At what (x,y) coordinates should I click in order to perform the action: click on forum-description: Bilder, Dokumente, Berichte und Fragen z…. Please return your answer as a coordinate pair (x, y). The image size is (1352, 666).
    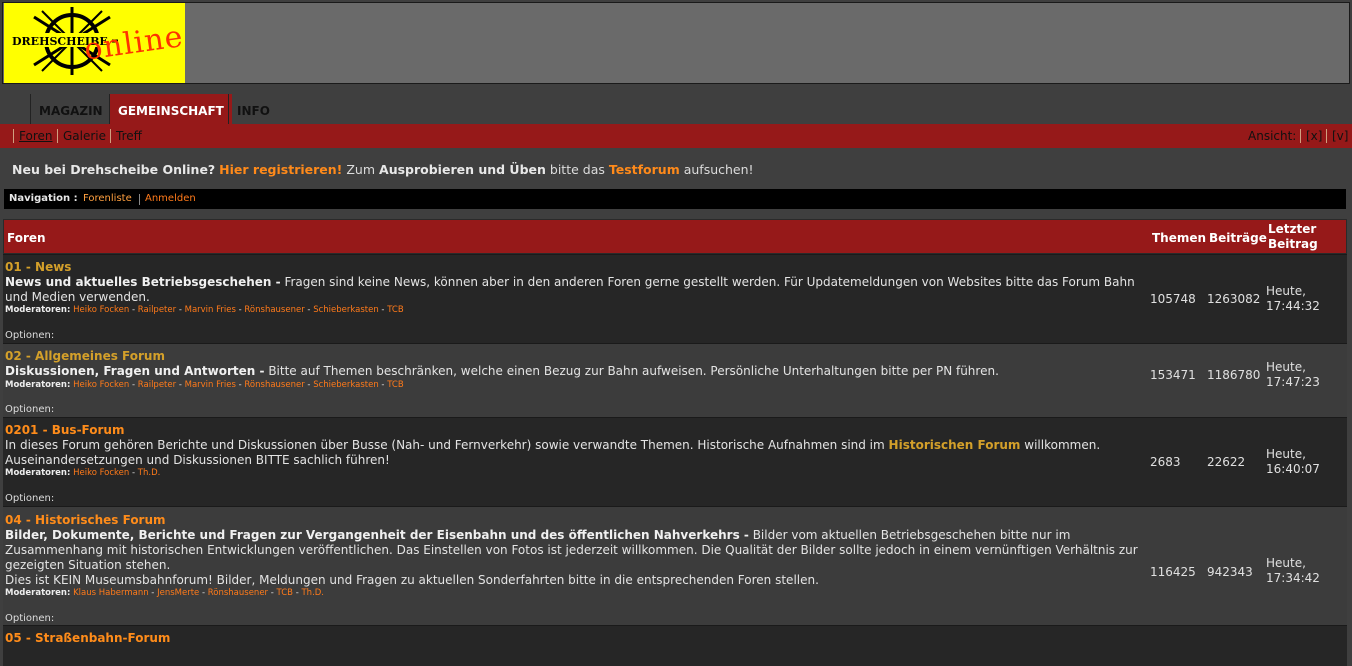
    Looking at the image, I should click on (574, 558).